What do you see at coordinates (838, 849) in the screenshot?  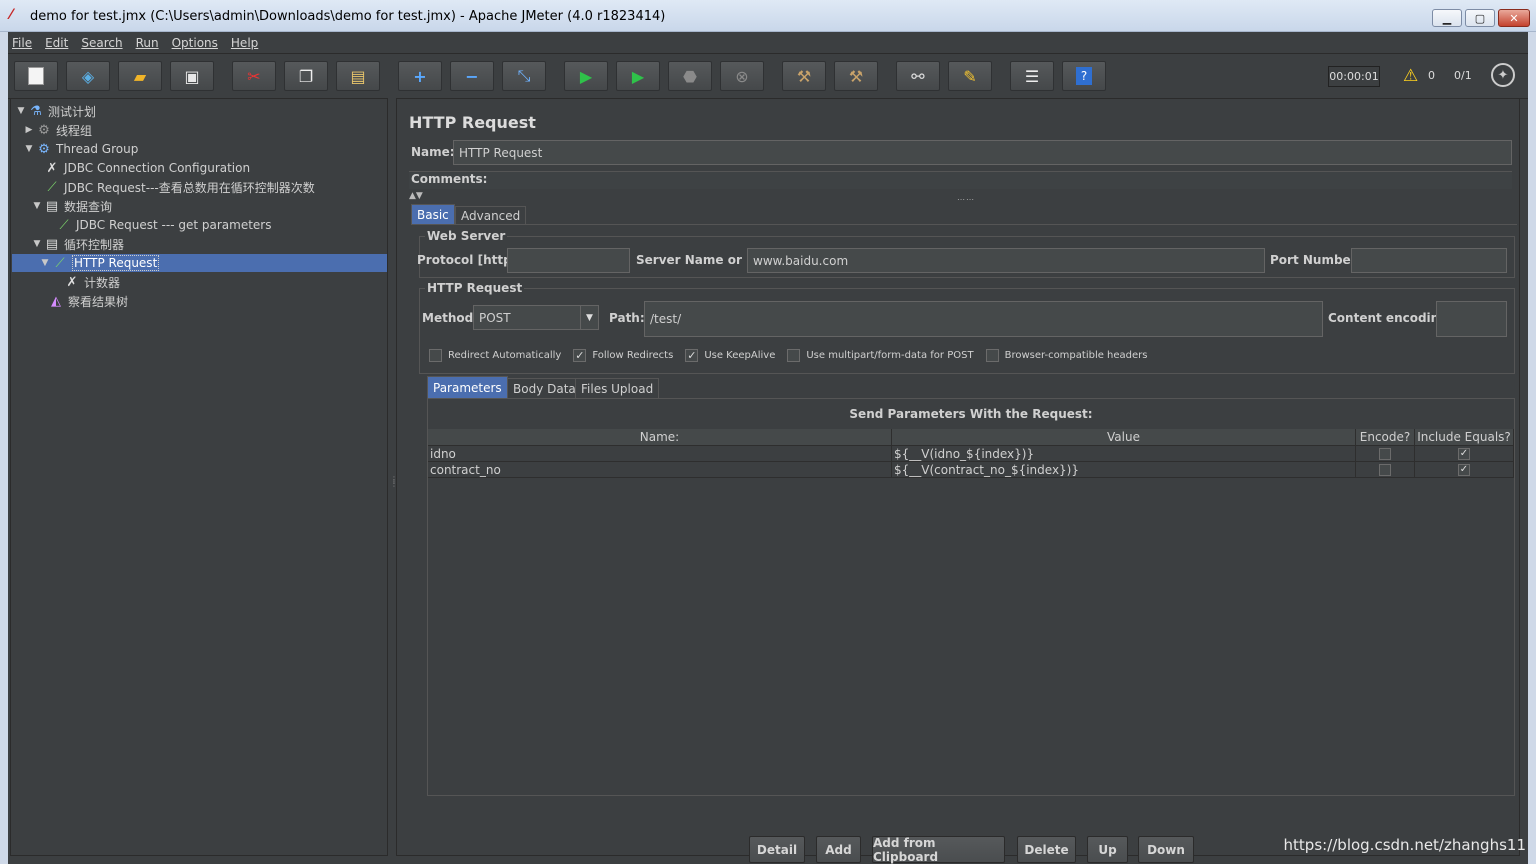 I see `add-button: Add` at bounding box center [838, 849].